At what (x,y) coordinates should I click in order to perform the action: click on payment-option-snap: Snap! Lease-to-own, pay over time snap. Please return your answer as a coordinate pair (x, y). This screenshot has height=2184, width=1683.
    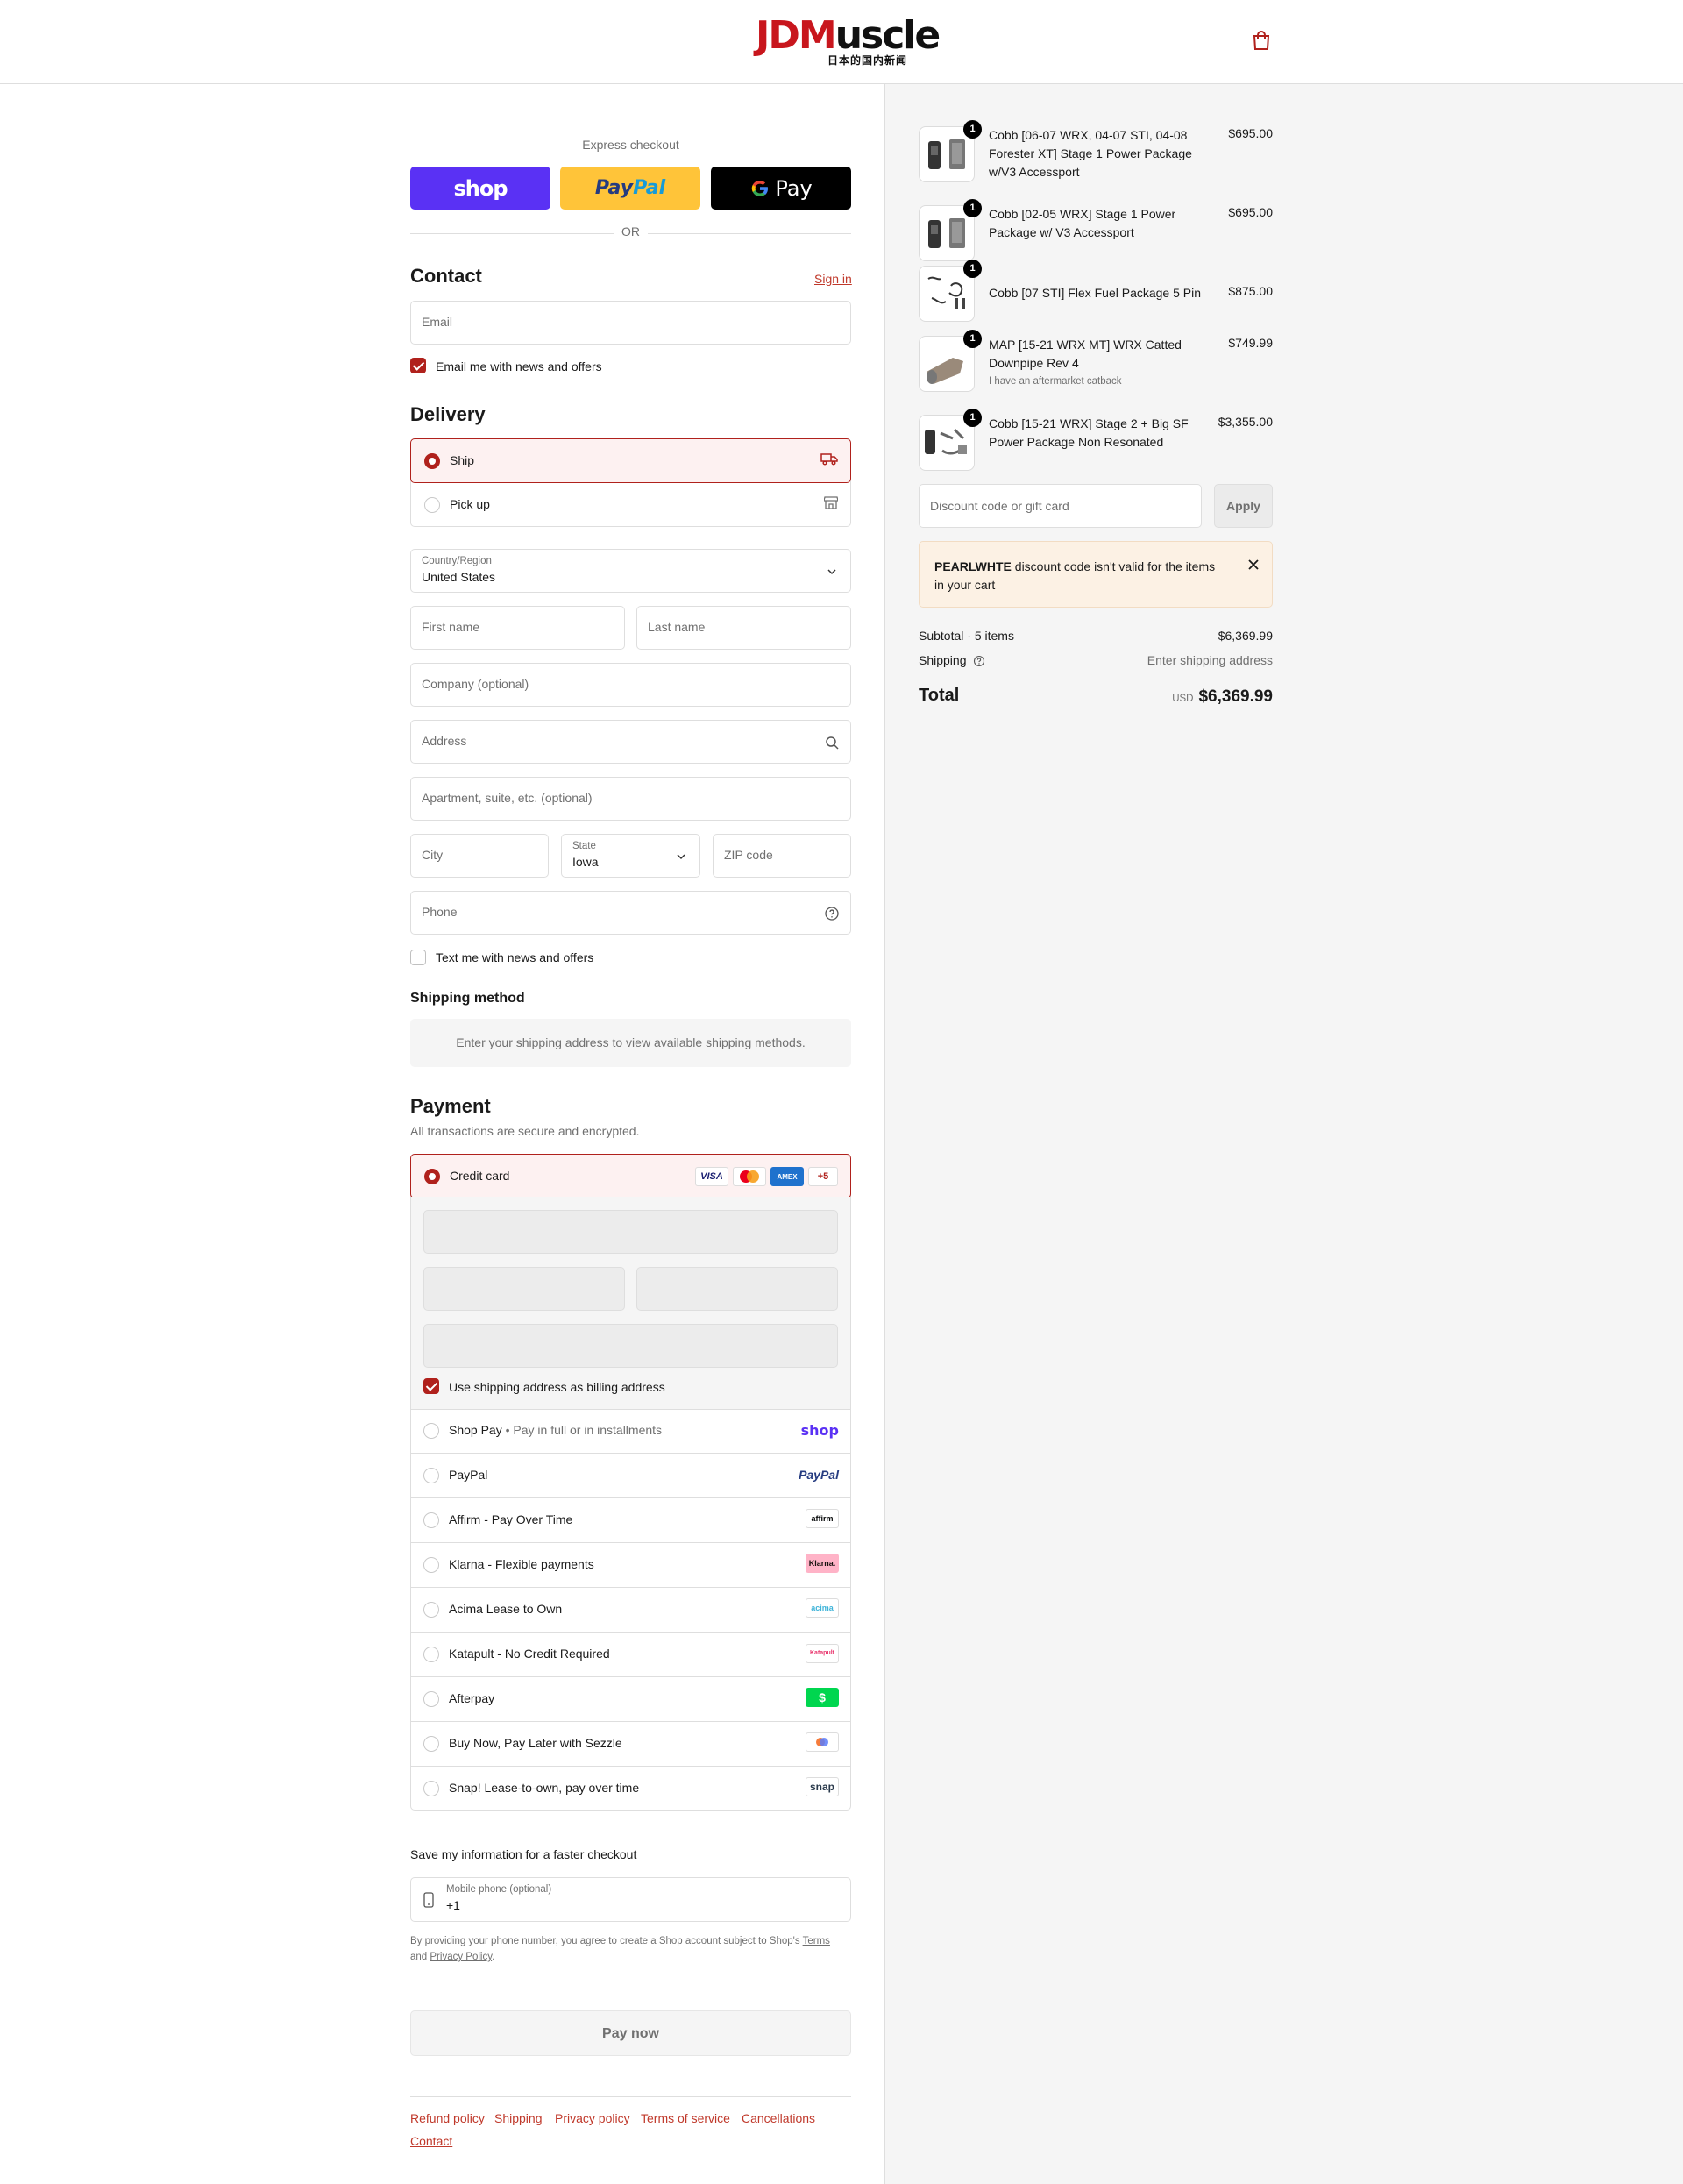
    Looking at the image, I should click on (631, 1789).